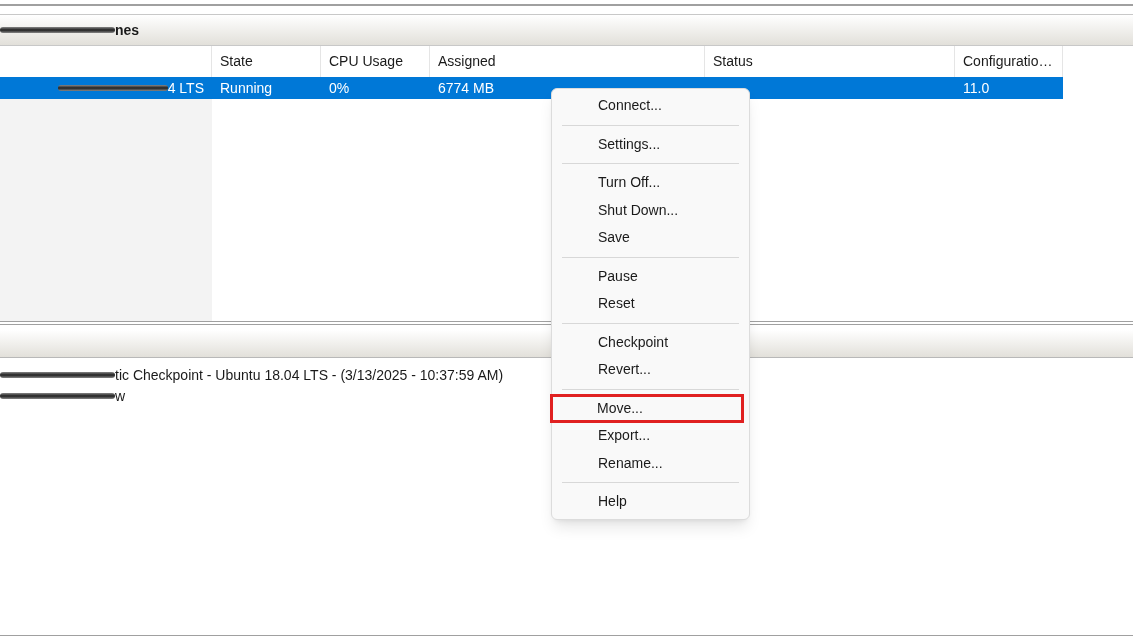  Describe the element at coordinates (466, 88) in the screenshot. I see `table-cell-text: 6774 MB` at that location.